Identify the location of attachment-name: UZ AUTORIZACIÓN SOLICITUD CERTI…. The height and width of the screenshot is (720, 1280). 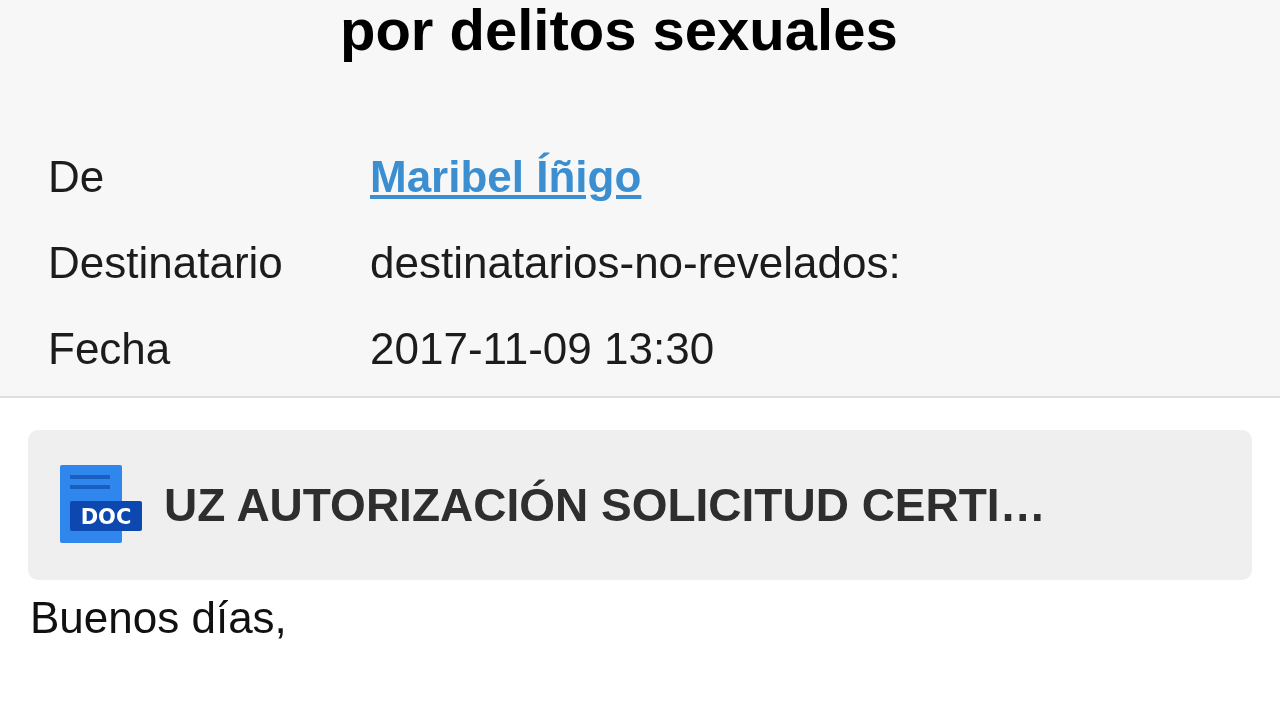
(605, 505).